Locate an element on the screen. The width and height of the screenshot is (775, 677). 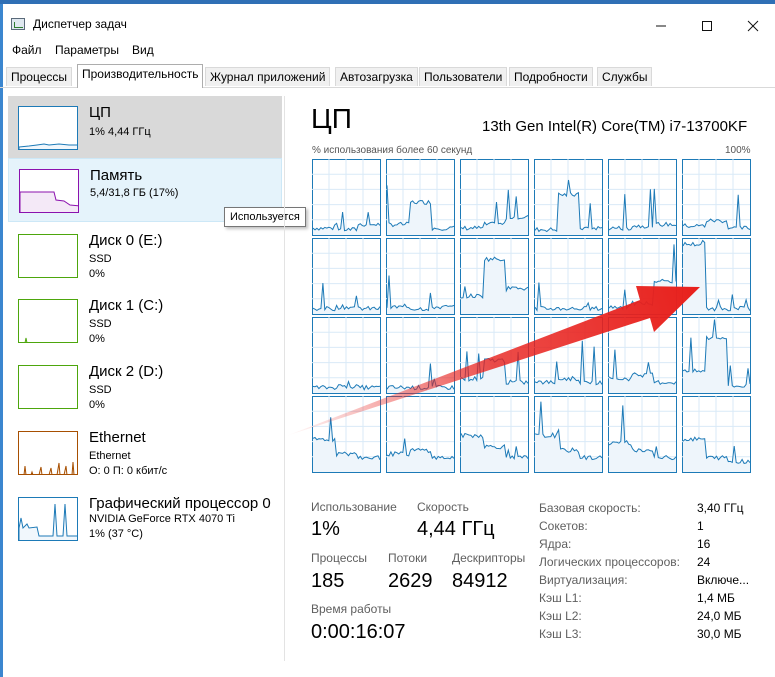
desktop-edge is located at coordinates (1, 338).